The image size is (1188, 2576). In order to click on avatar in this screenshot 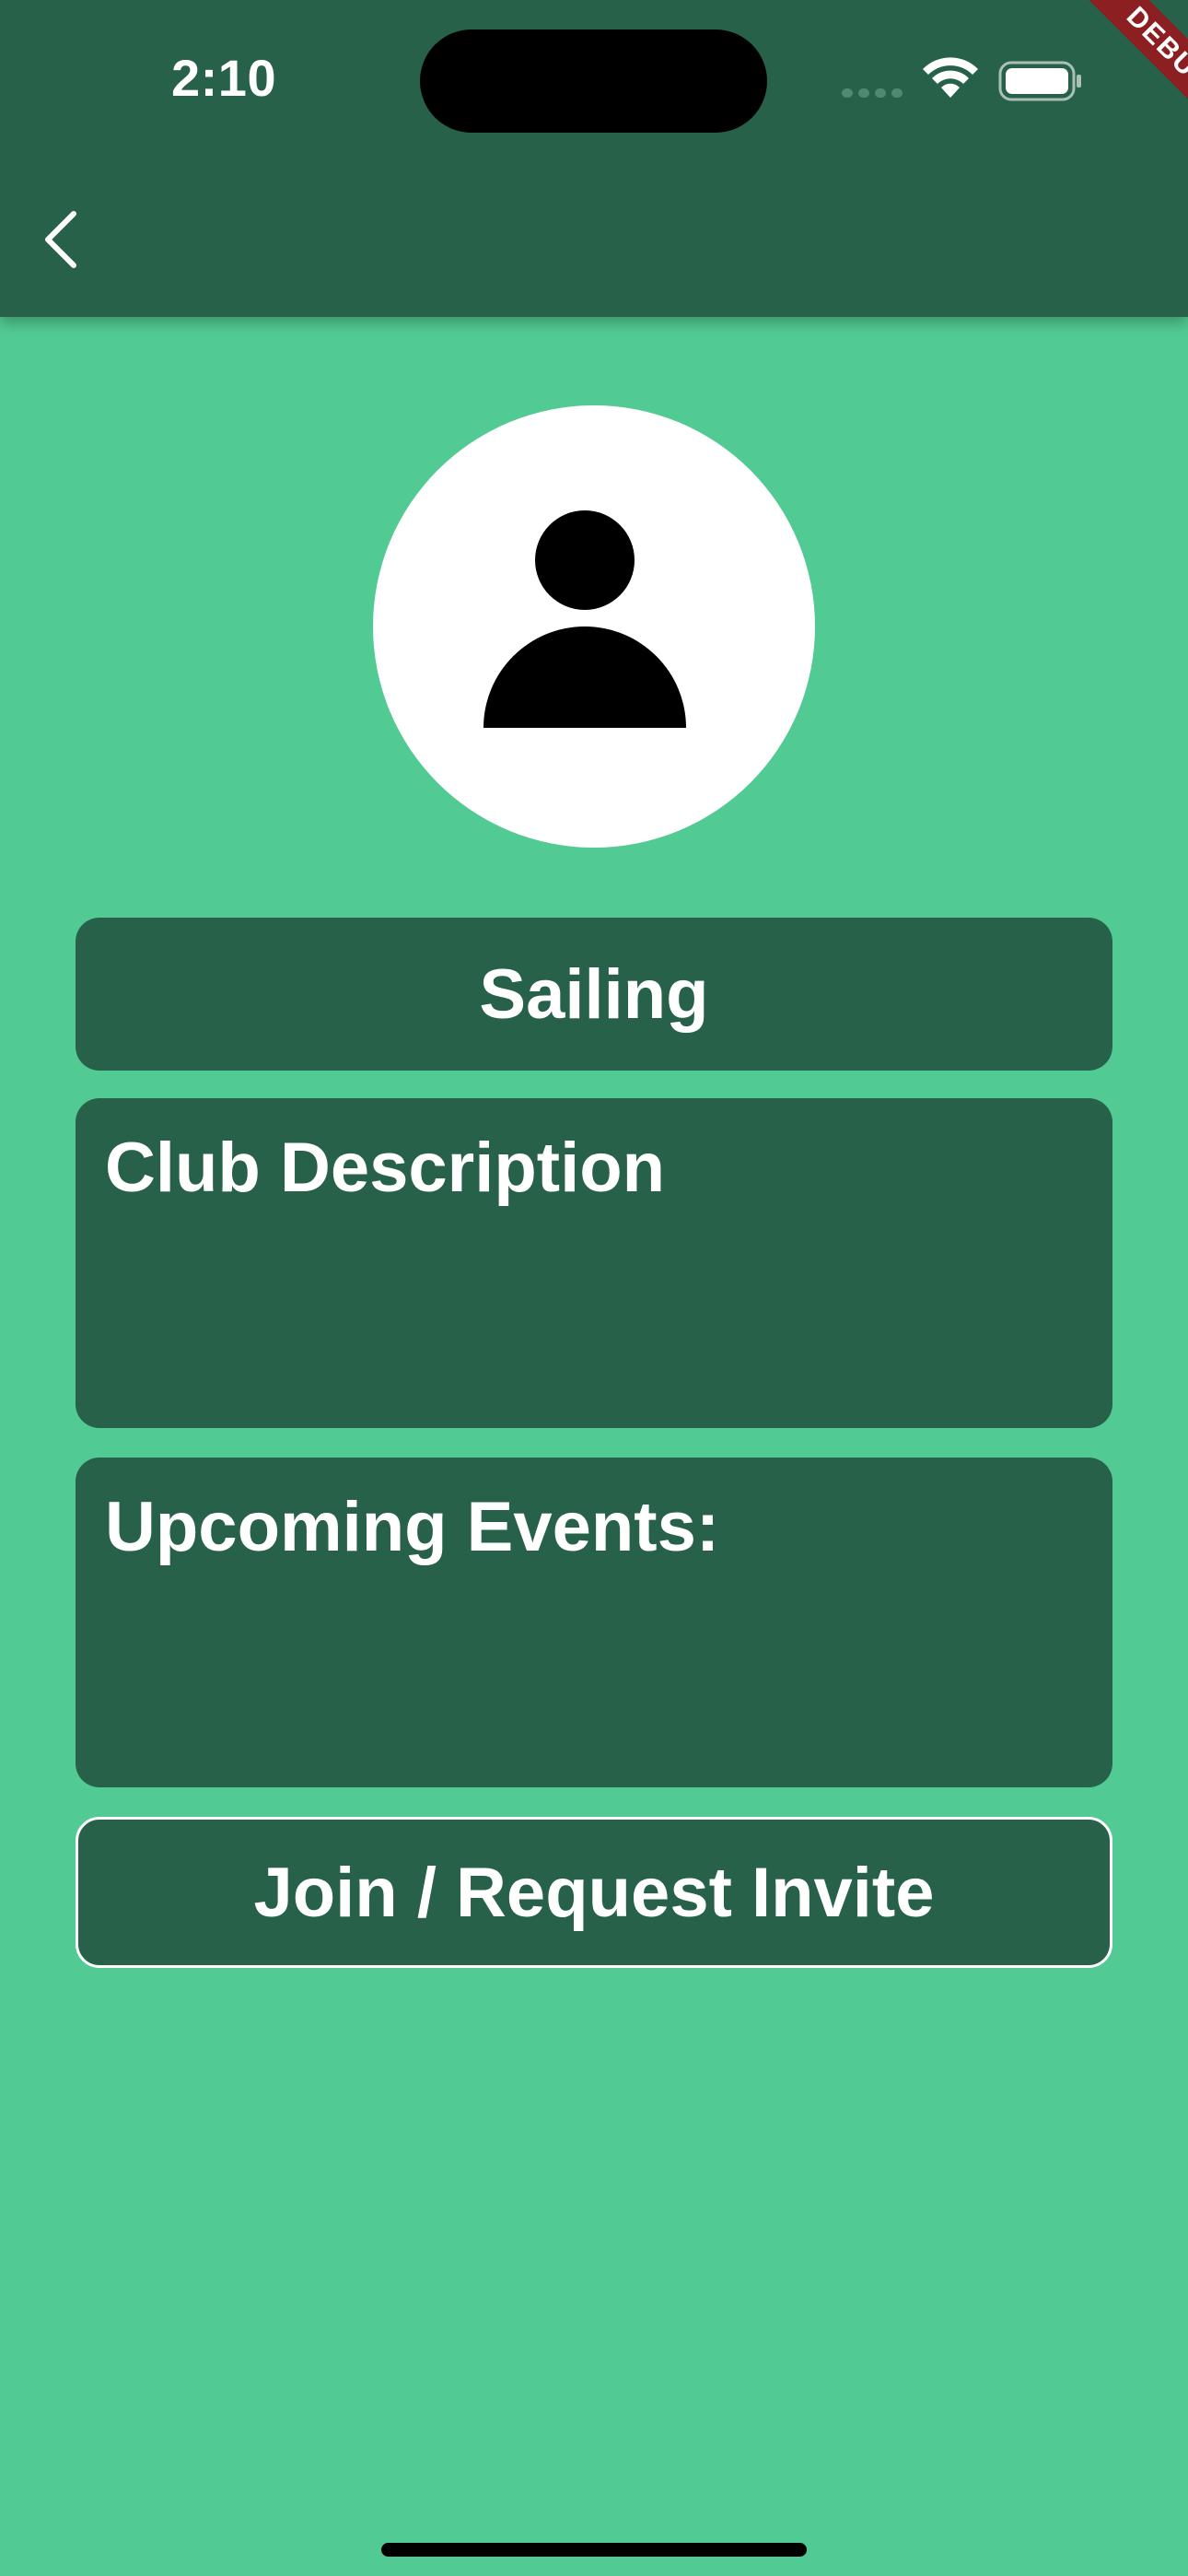, I will do `click(594, 626)`.